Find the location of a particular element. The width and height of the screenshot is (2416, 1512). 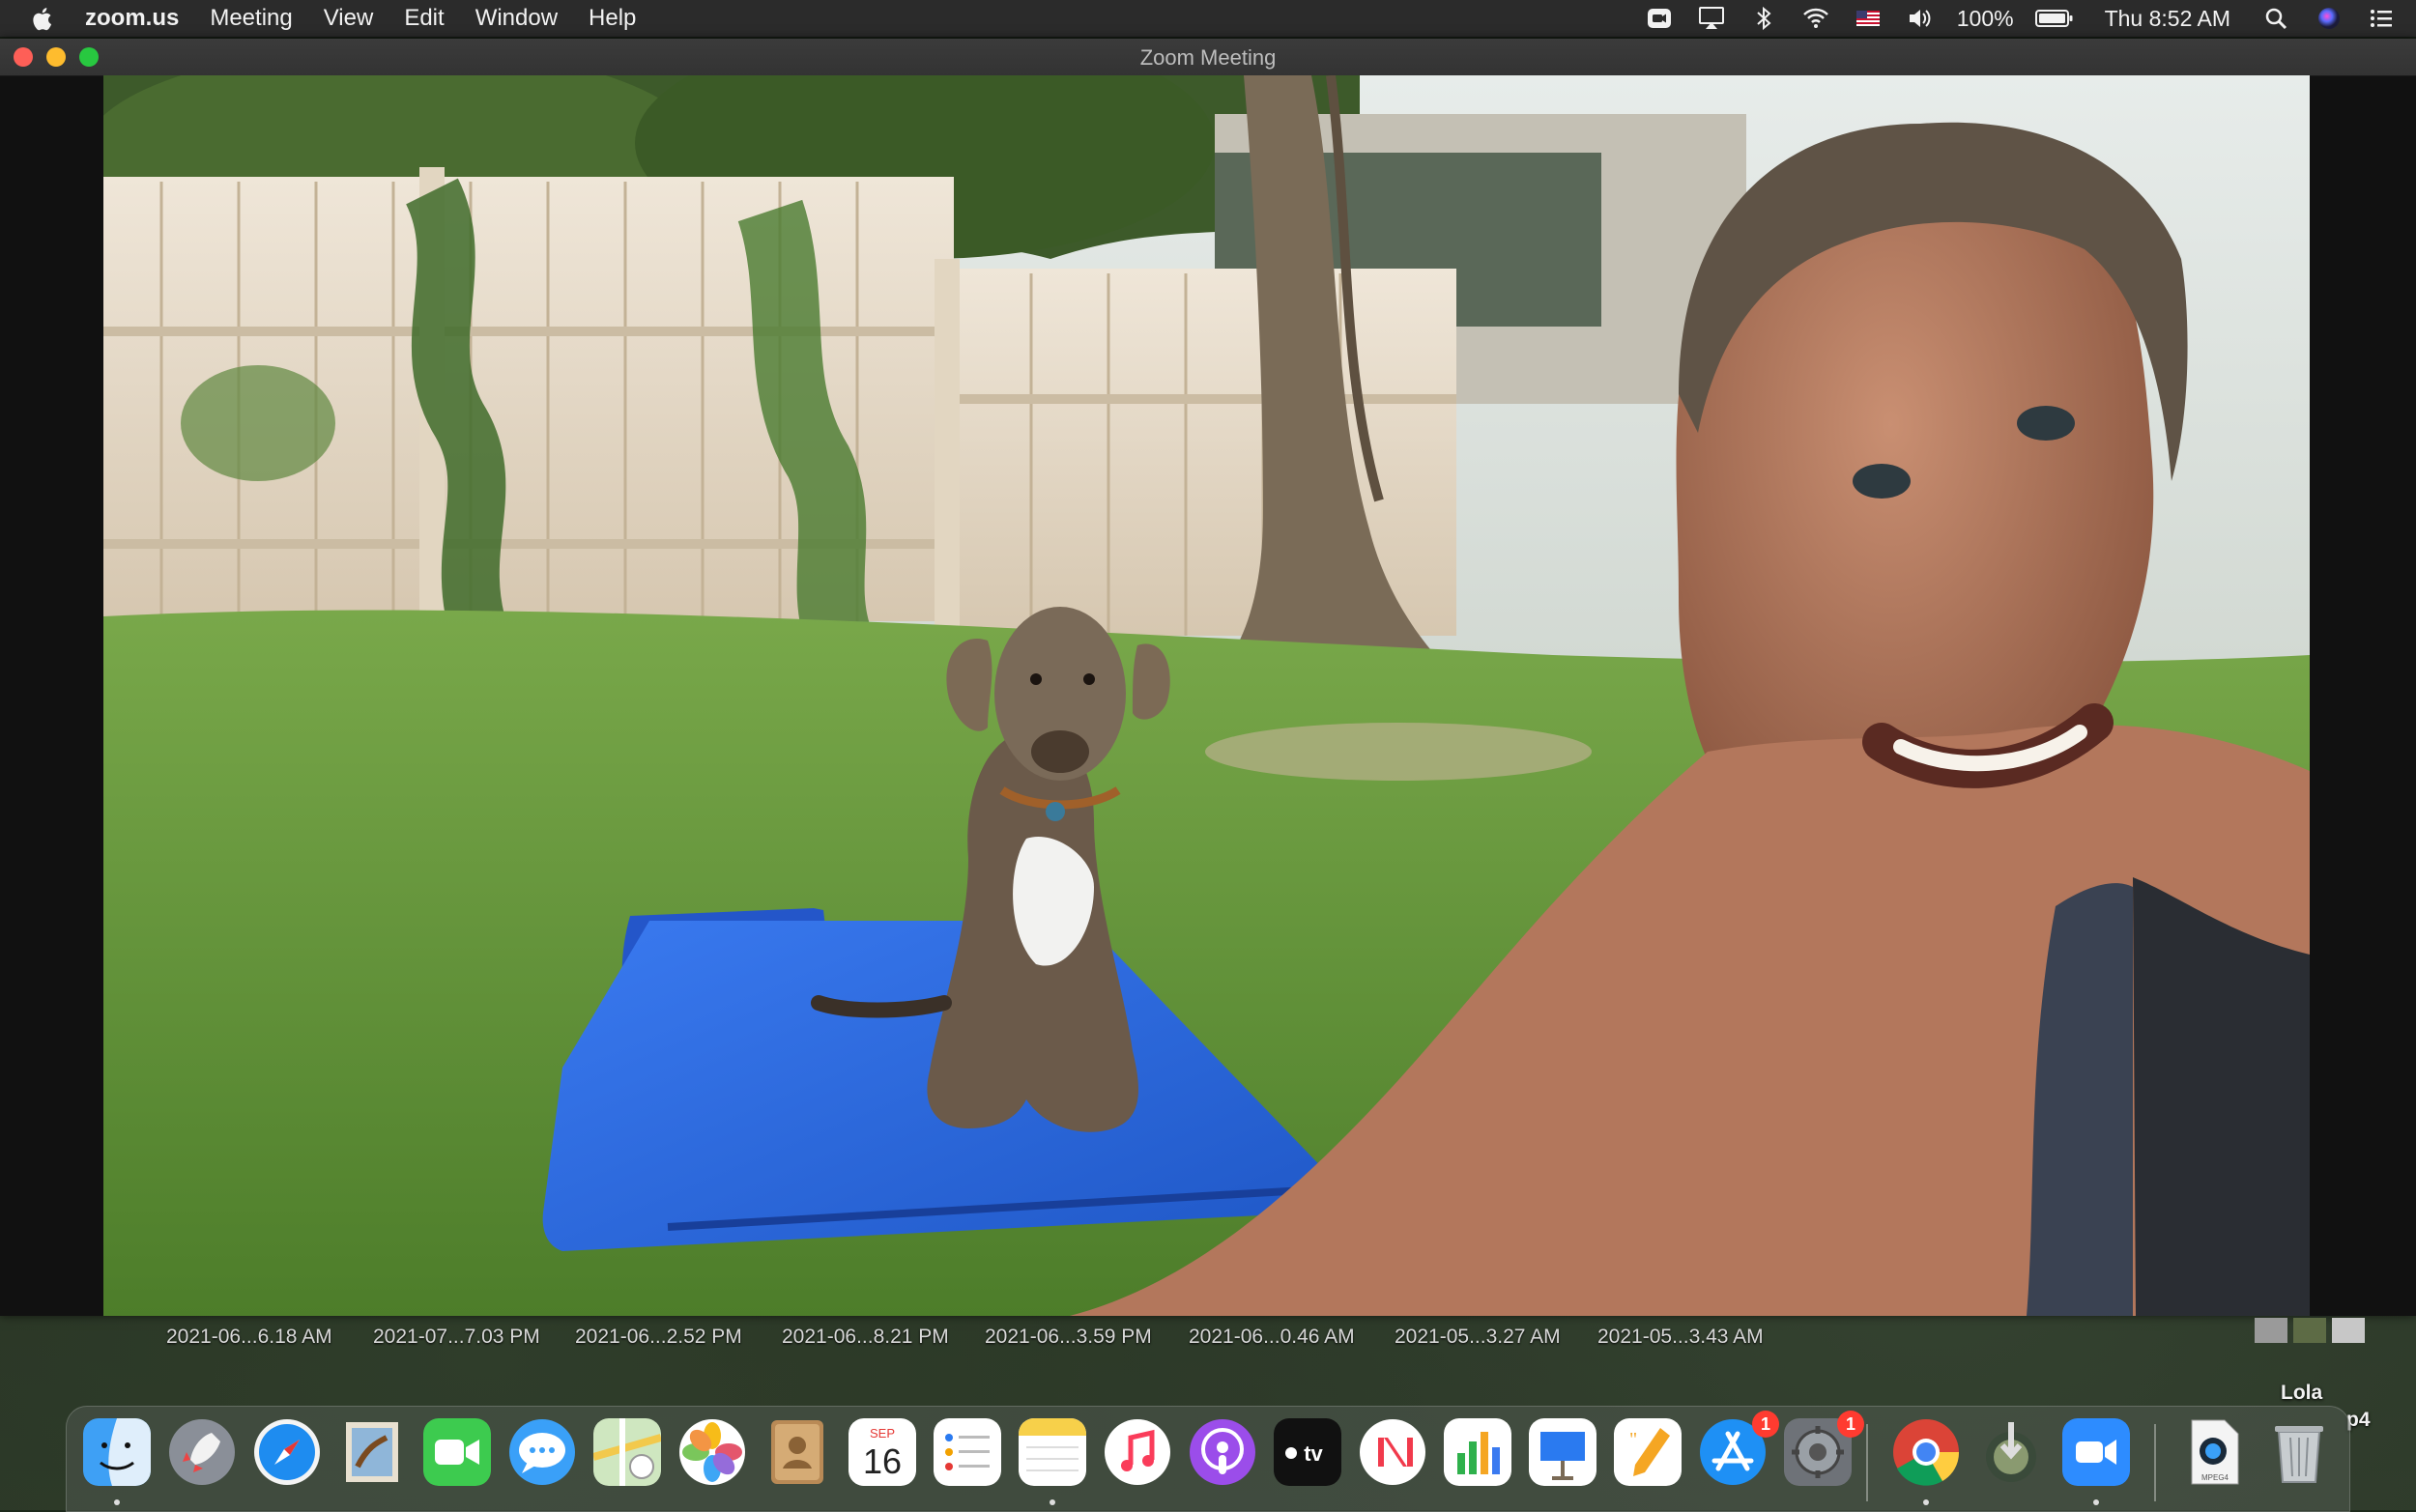

desktop-file-label: 2021-05...3.27 AM is located at coordinates (1478, 1337).